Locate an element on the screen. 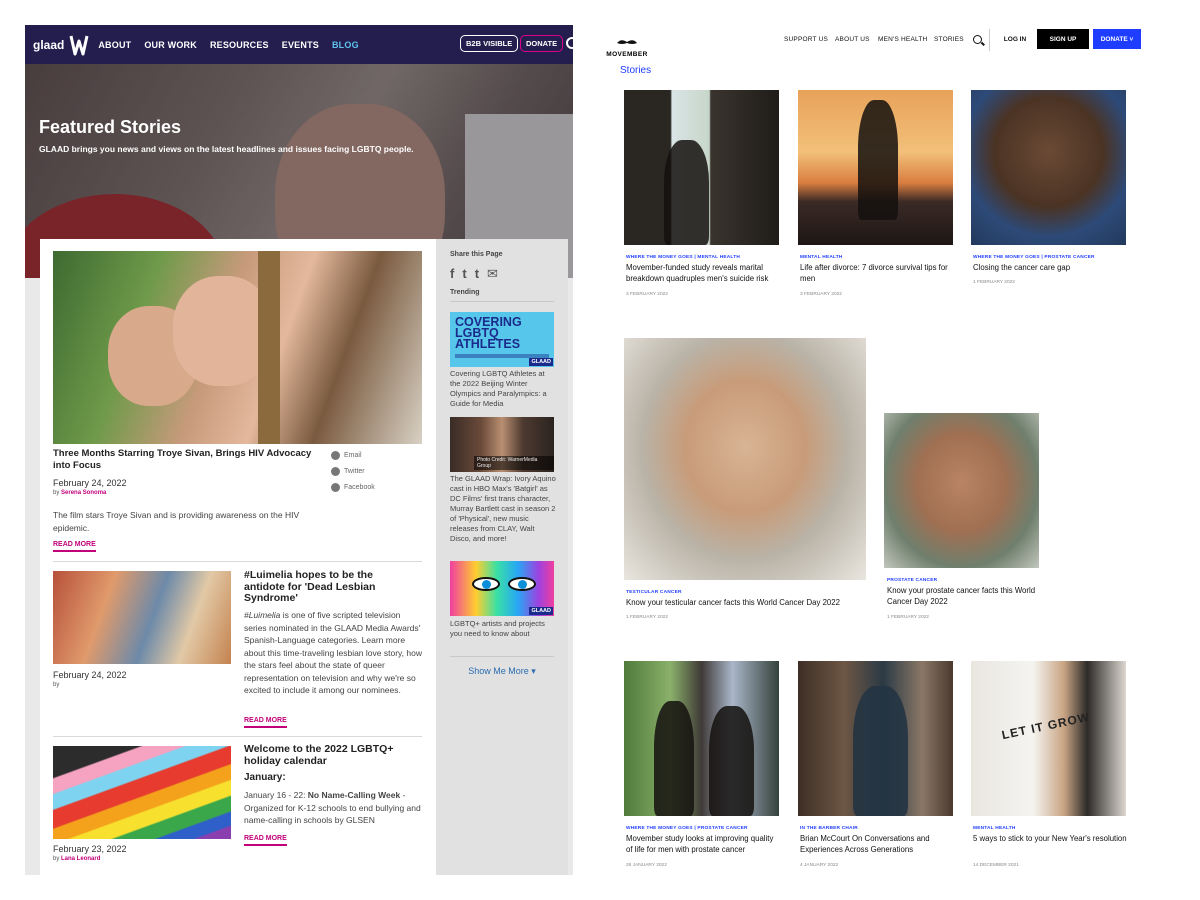 The image size is (1200, 900). share-twitter: Twitter is located at coordinates (348, 471).